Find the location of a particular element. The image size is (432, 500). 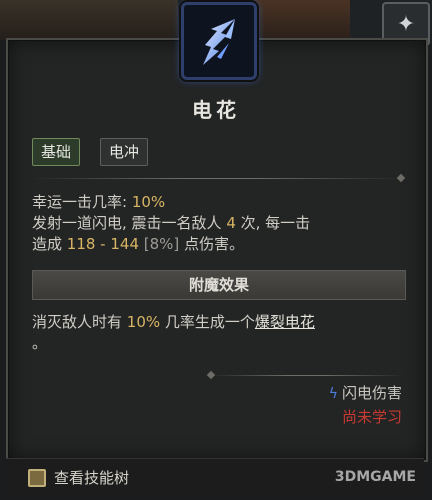

crit-line: 幸运一击几率: 10% is located at coordinates (99, 202).